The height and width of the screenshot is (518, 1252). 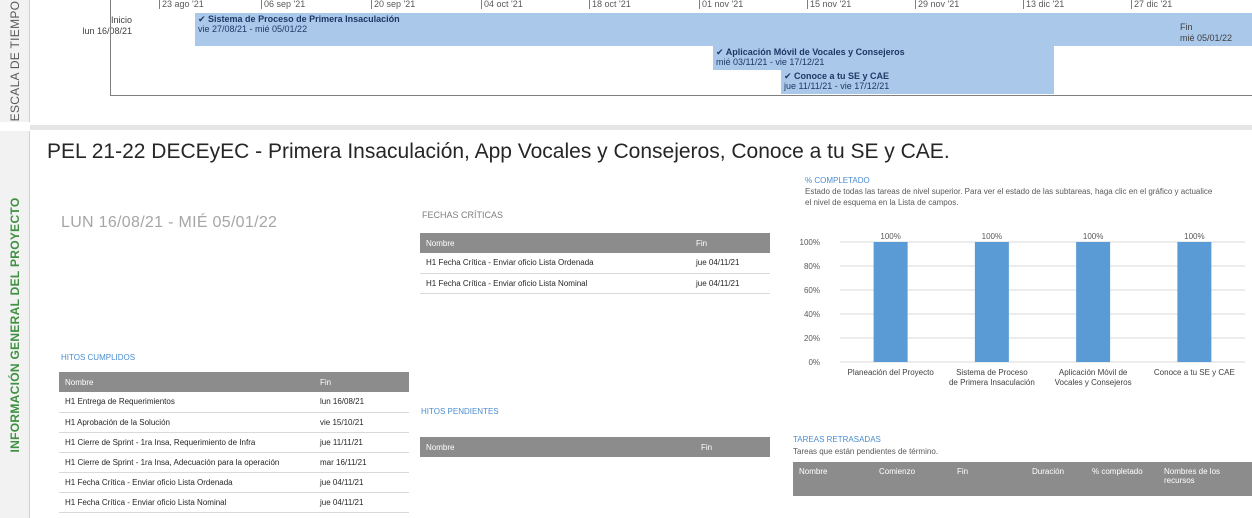 What do you see at coordinates (393, 4) in the screenshot?
I see `timeline-tick: 20 sep '21` at bounding box center [393, 4].